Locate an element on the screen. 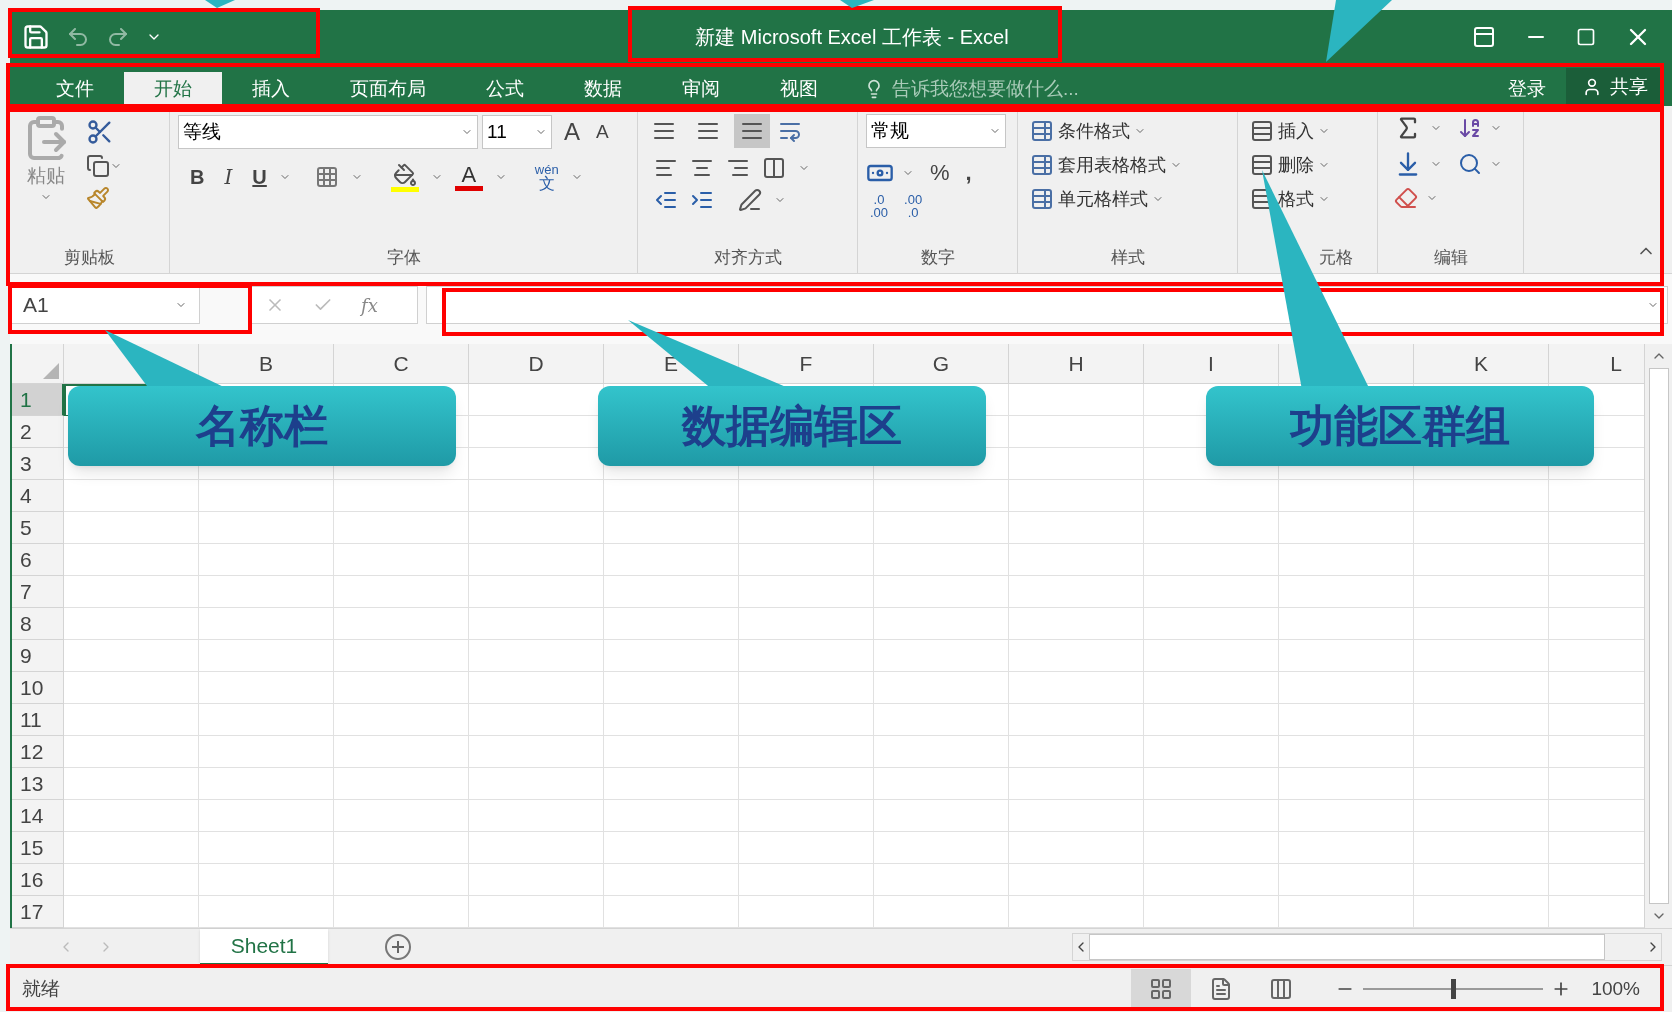 Image resolution: width=1672 pixels, height=1012 pixels. view-button is located at coordinates (1161, 989).